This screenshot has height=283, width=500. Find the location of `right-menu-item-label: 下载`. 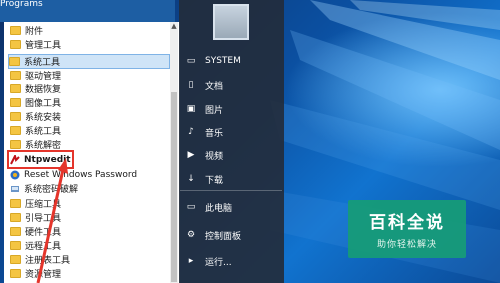

right-menu-item-label: 下载 is located at coordinates (214, 180).